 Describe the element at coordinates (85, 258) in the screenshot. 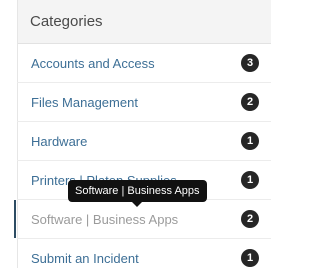

I see `category-label: Submit an Incident` at that location.